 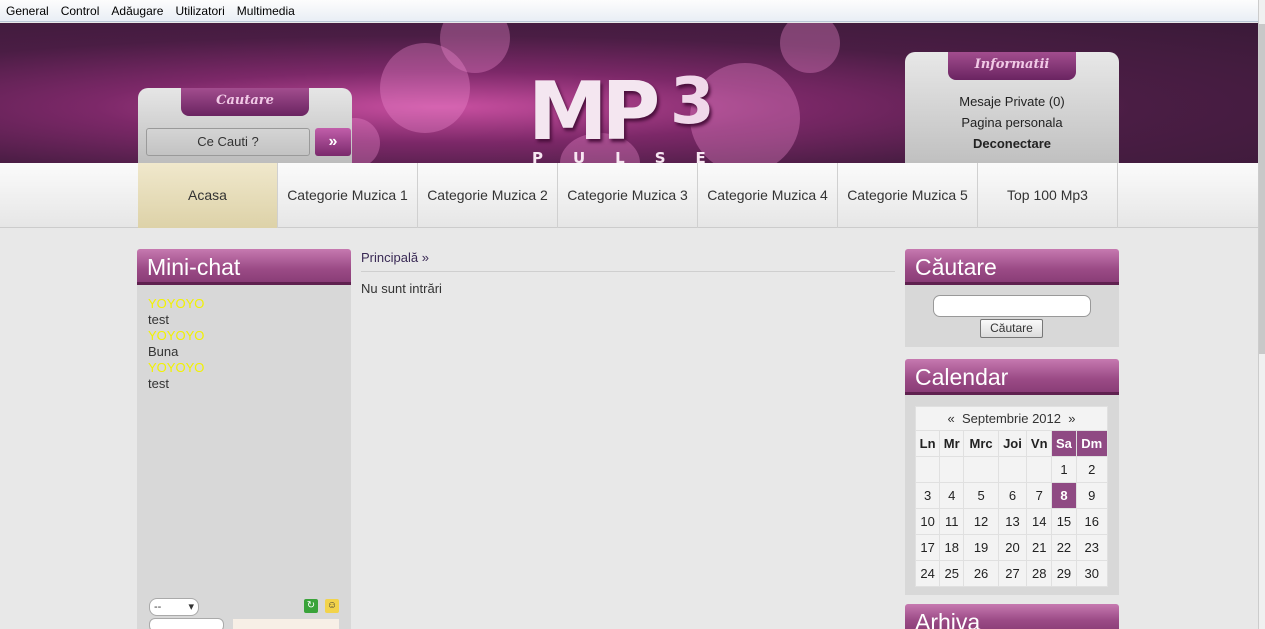 What do you see at coordinates (174, 607) in the screenshot?
I see `chat-smiley-select: -- ▾` at bounding box center [174, 607].